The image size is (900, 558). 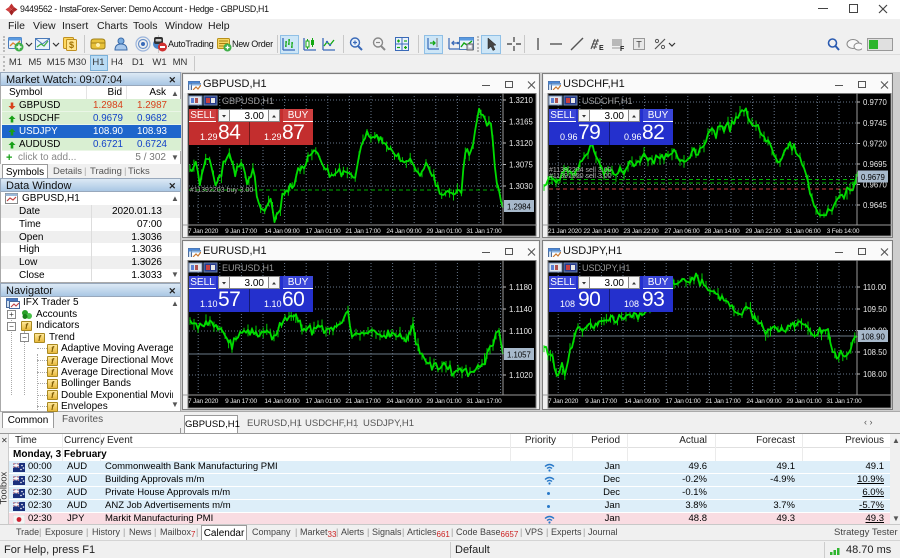 I want to click on svg-text: 1.1140, so click(x=521, y=309).